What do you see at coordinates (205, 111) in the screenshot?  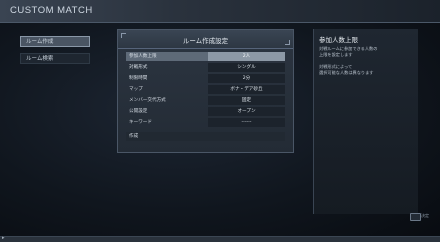 I see `setting-row-visibility: 公開設定 オープン` at bounding box center [205, 111].